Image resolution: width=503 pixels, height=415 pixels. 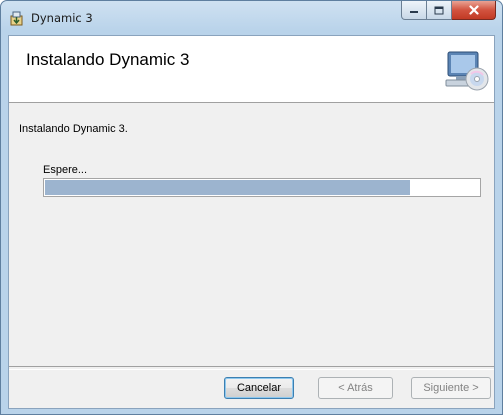 I want to click on header-title: Instalando Dynamic 3, so click(x=108, y=59).